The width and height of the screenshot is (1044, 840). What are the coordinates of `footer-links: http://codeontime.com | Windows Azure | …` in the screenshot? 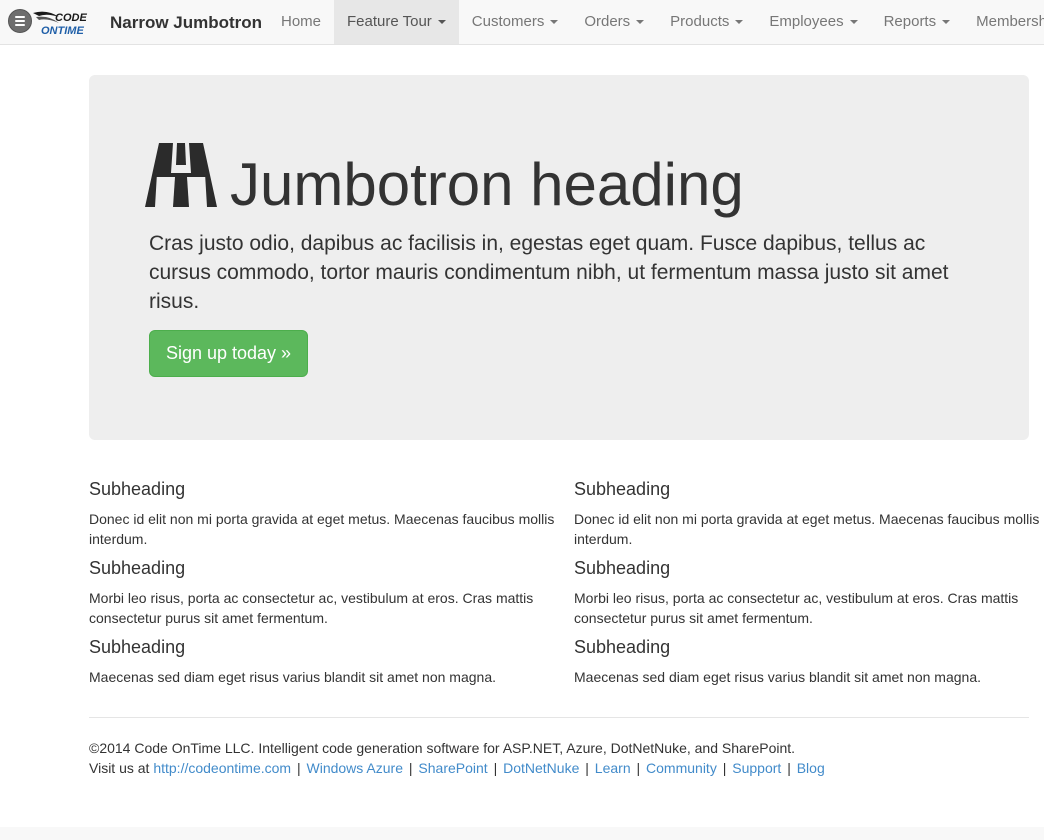 It's located at (488, 768).